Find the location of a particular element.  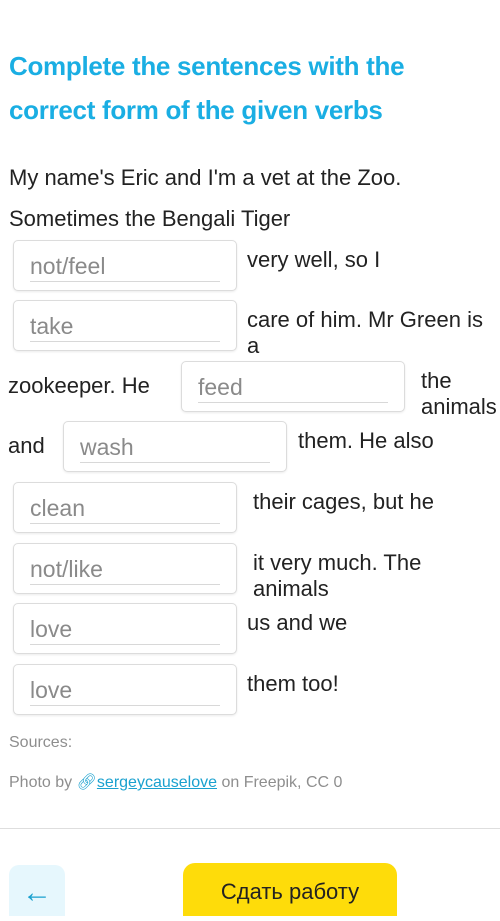

intro-line: My name's Eric and I'm a vet at the Zoo. is located at coordinates (205, 177).